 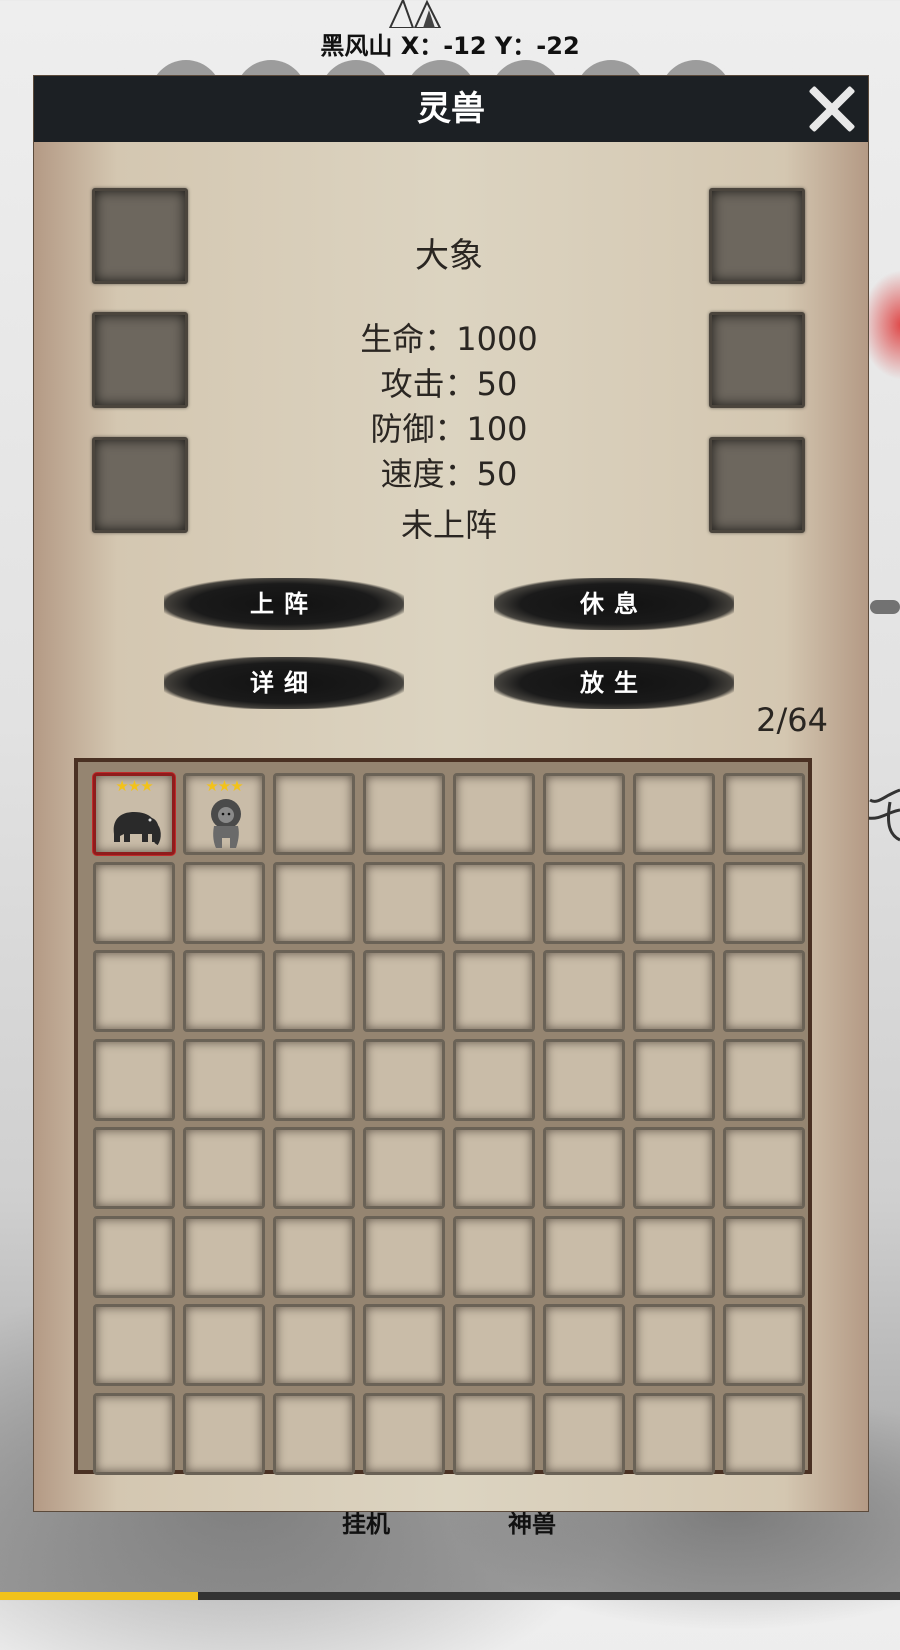 What do you see at coordinates (614, 604) in the screenshot?
I see `rest-button: 休息` at bounding box center [614, 604].